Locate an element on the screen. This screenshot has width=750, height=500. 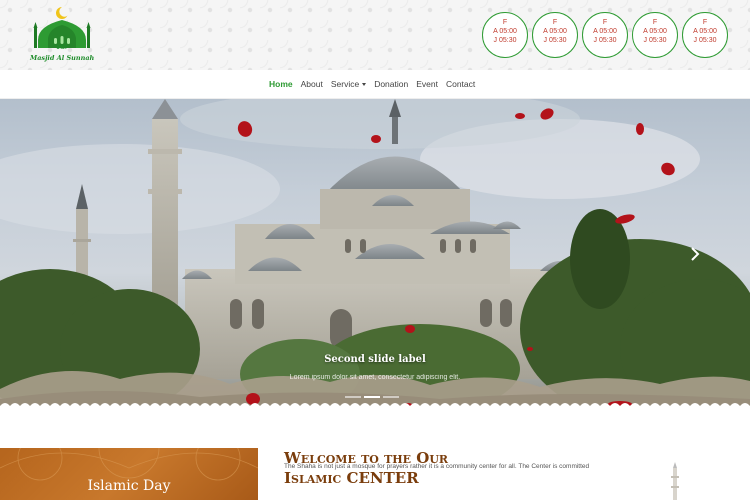
site-logo: 1437 Masjid Al Sunnah is located at coordinates (62, 35).